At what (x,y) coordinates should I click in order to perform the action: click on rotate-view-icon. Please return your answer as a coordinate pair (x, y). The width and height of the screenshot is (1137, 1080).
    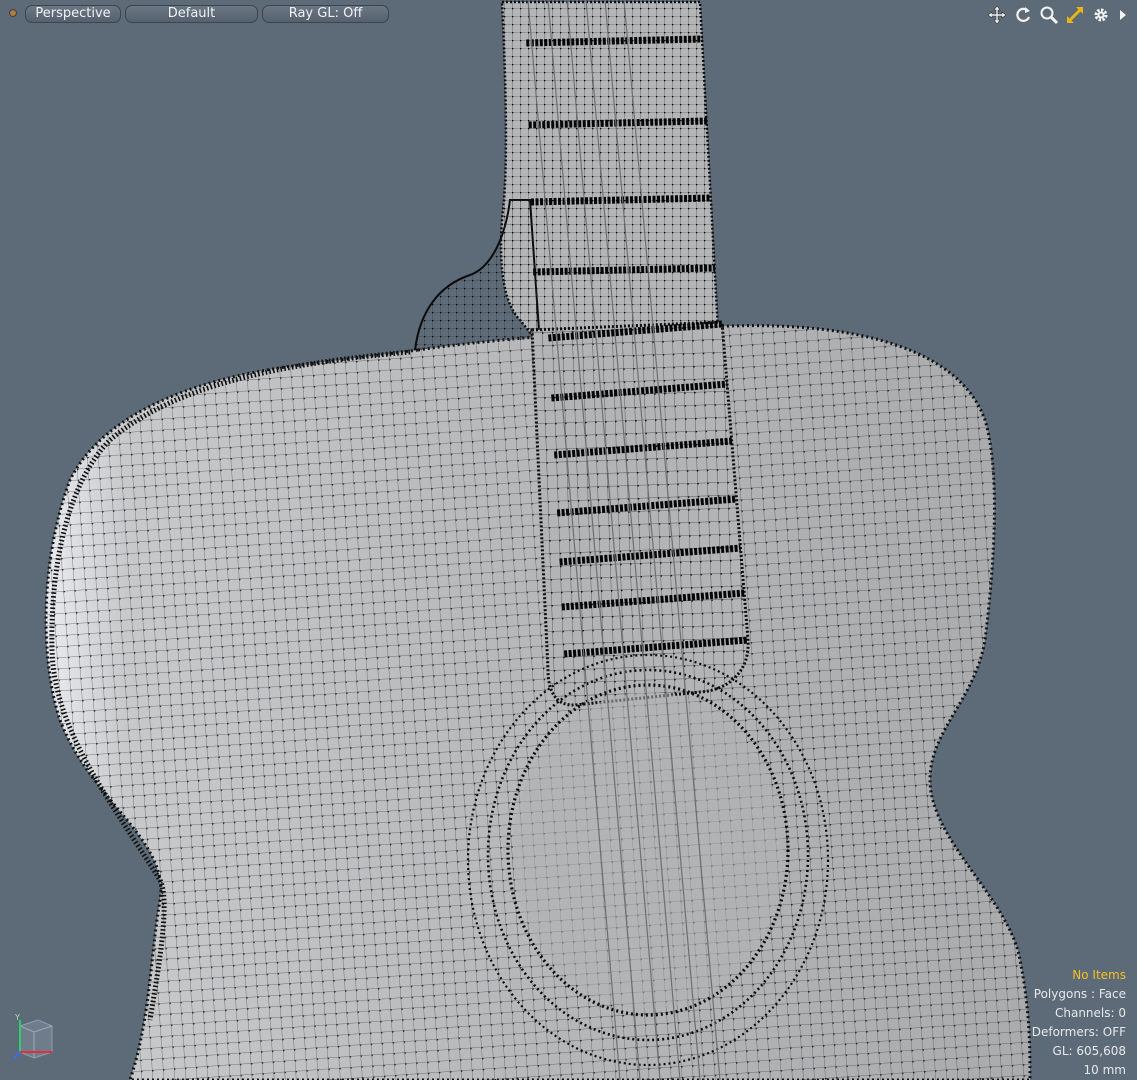
    Looking at the image, I should click on (1023, 15).